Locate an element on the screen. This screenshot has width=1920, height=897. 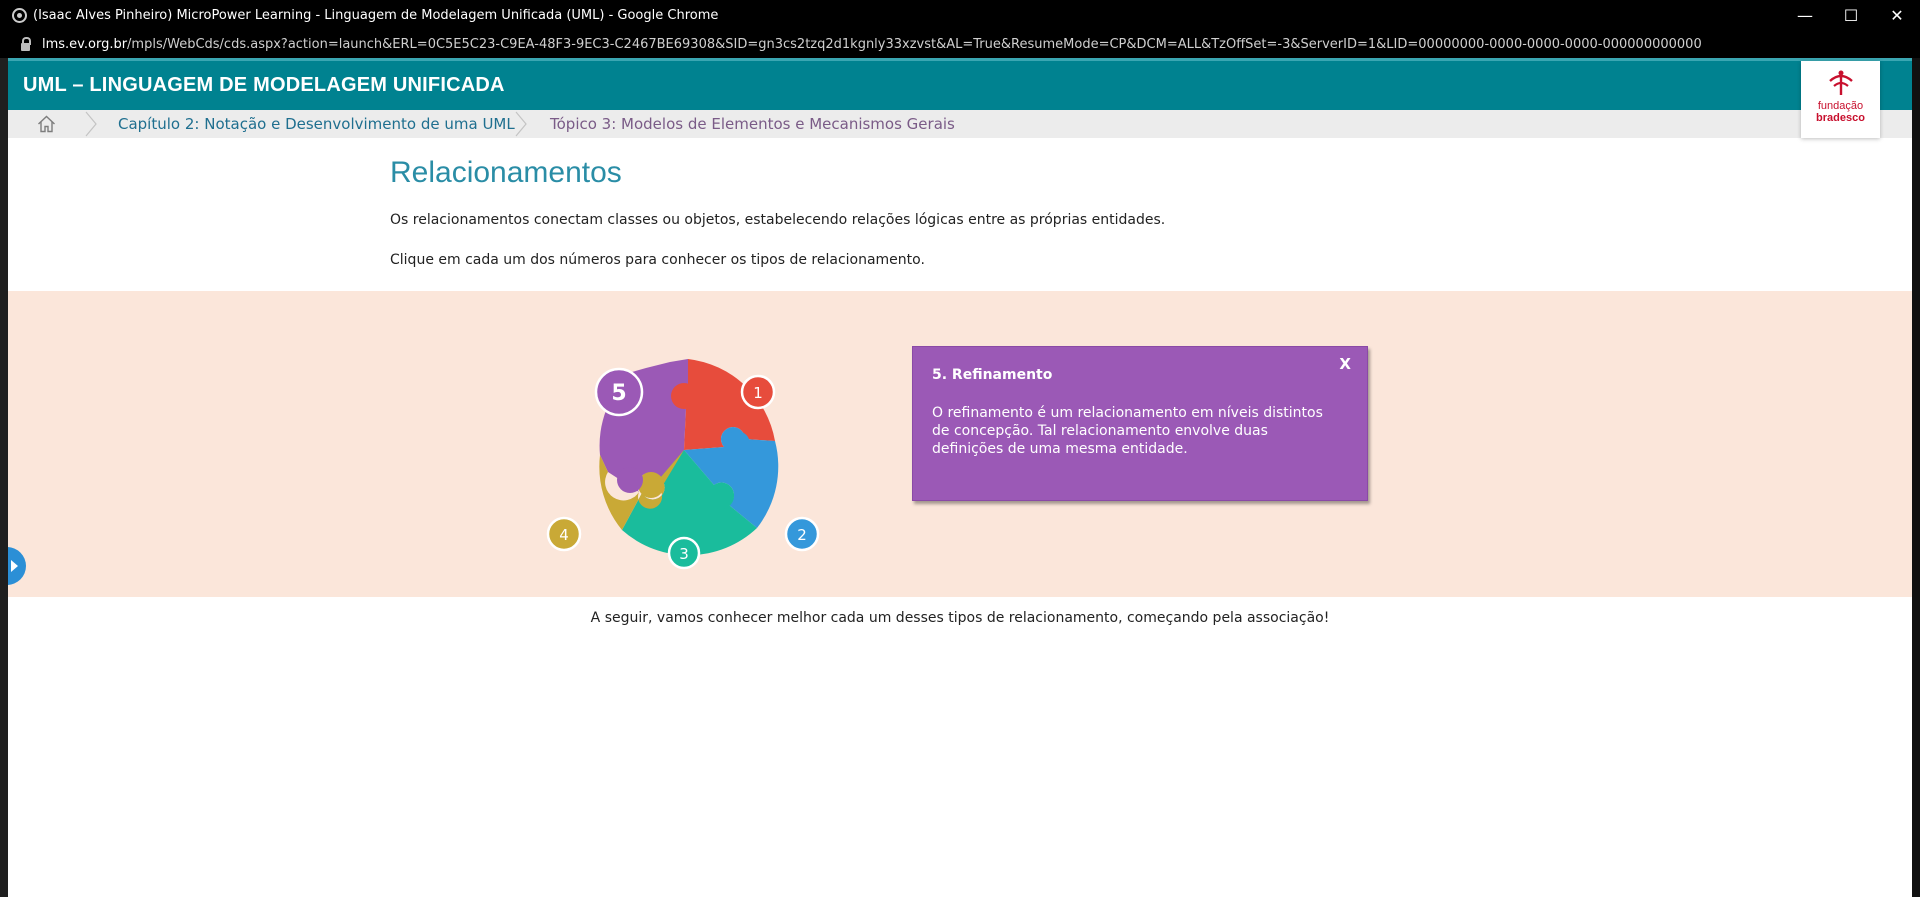
badge-5: 5 is located at coordinates (619, 392).